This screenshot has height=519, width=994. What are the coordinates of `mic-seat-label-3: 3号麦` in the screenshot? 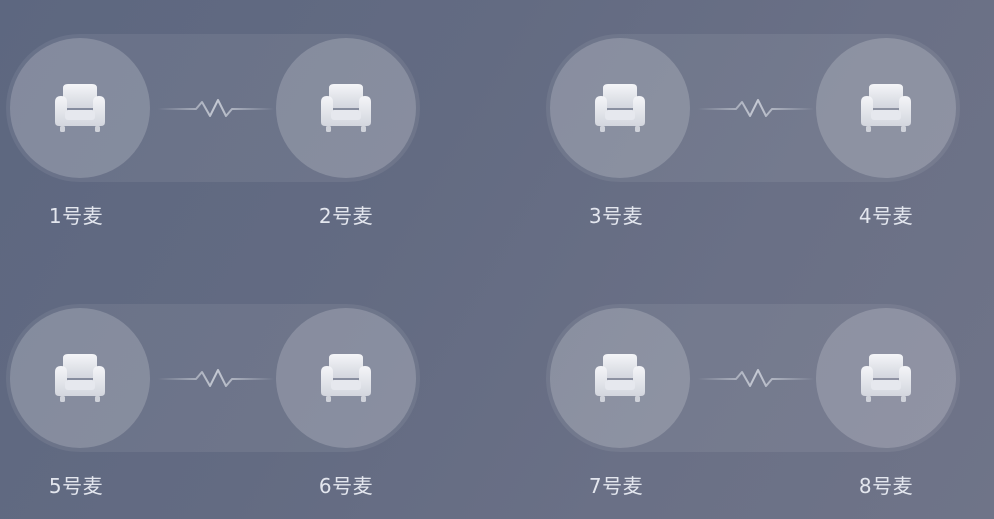 It's located at (616, 216).